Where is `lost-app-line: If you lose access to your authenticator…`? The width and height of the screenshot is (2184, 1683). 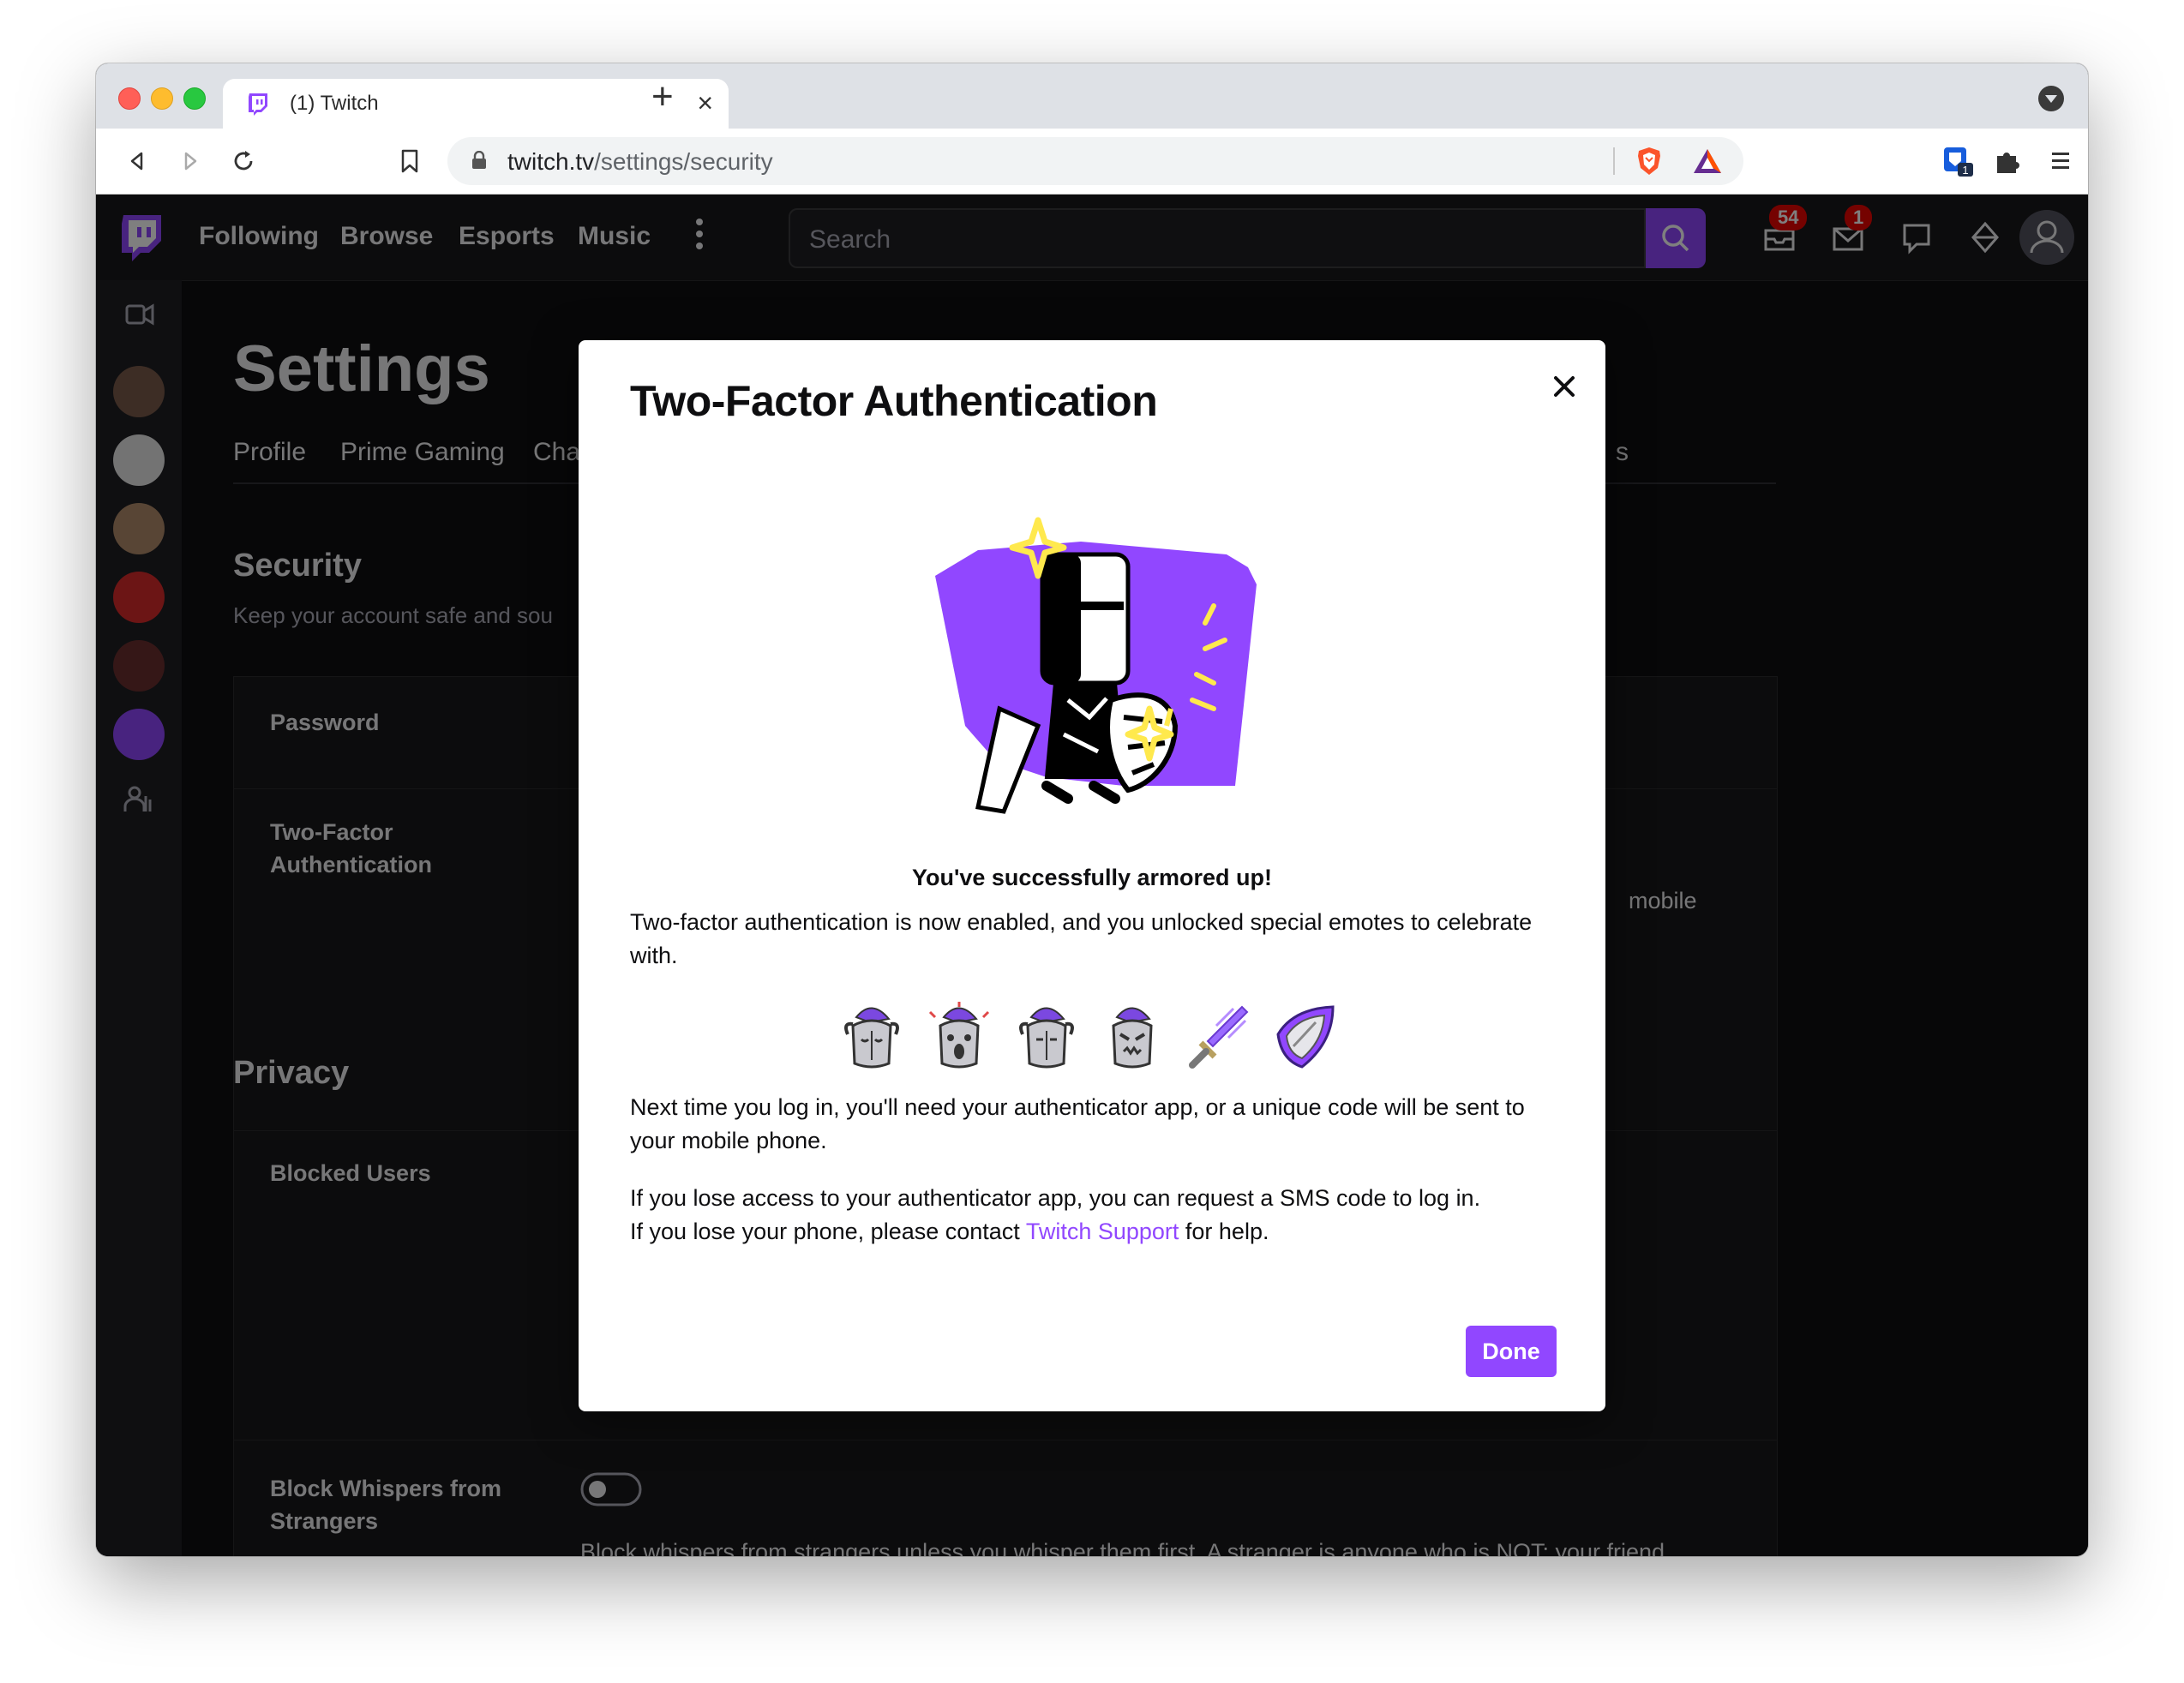 lost-app-line: If you lose access to your authenticator… is located at coordinates (1055, 1198).